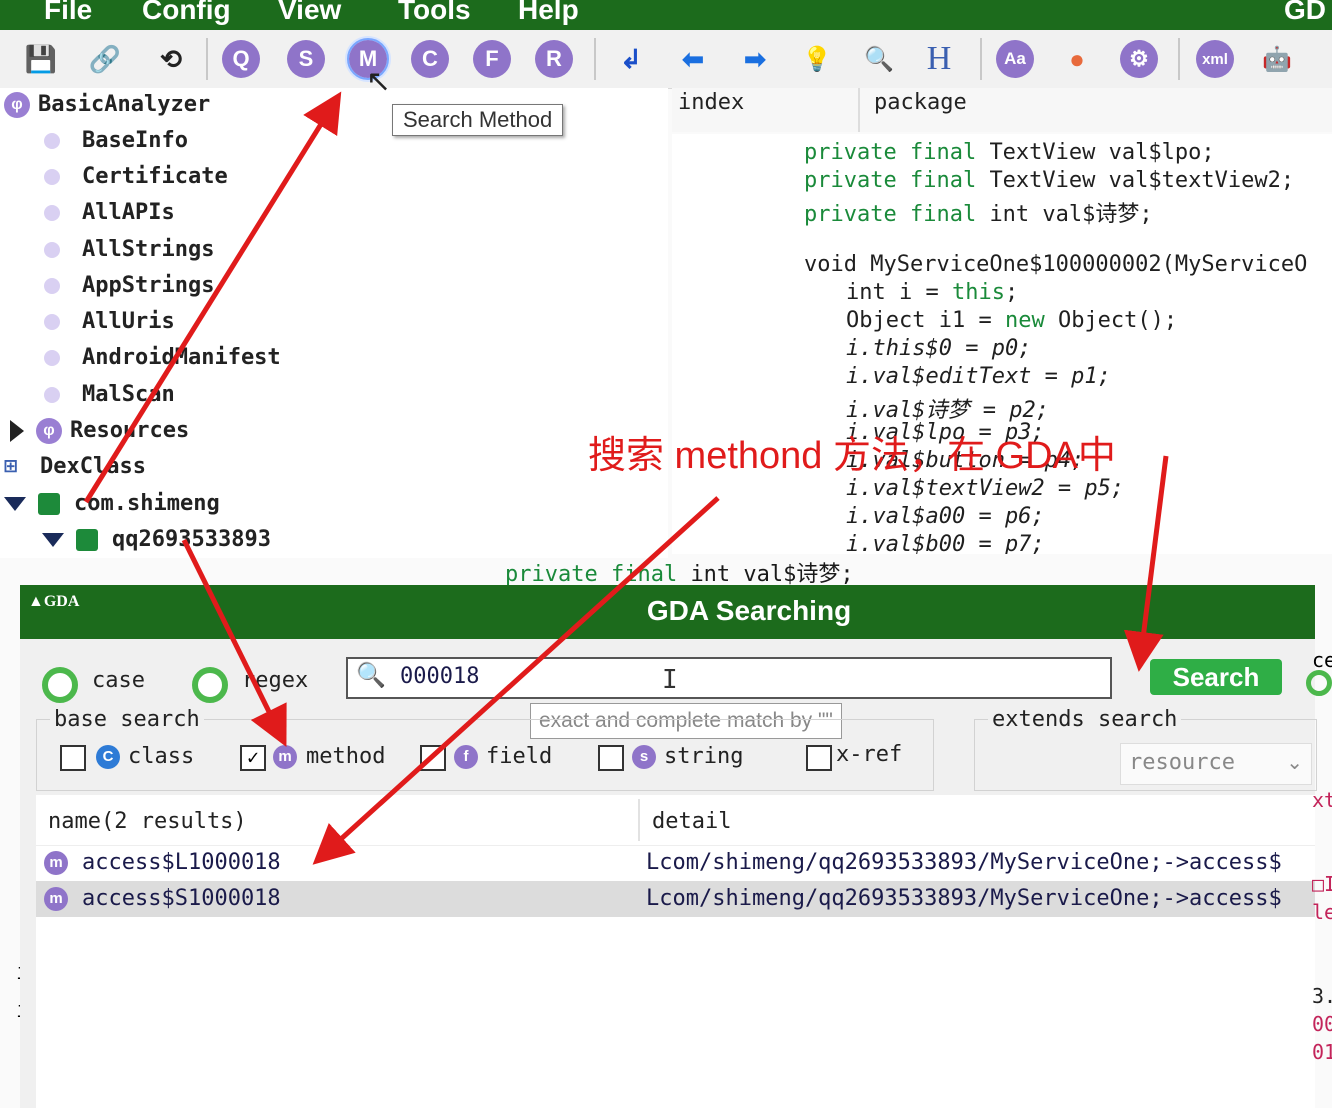 The image size is (1332, 1108). Describe the element at coordinates (75, 466) in the screenshot. I see `tree-item-dexclass: ⊞ DexClass` at that location.